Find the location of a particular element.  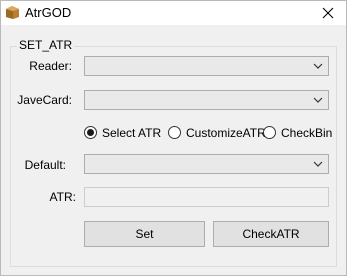

radio-label: CheckBin is located at coordinates (307, 133).